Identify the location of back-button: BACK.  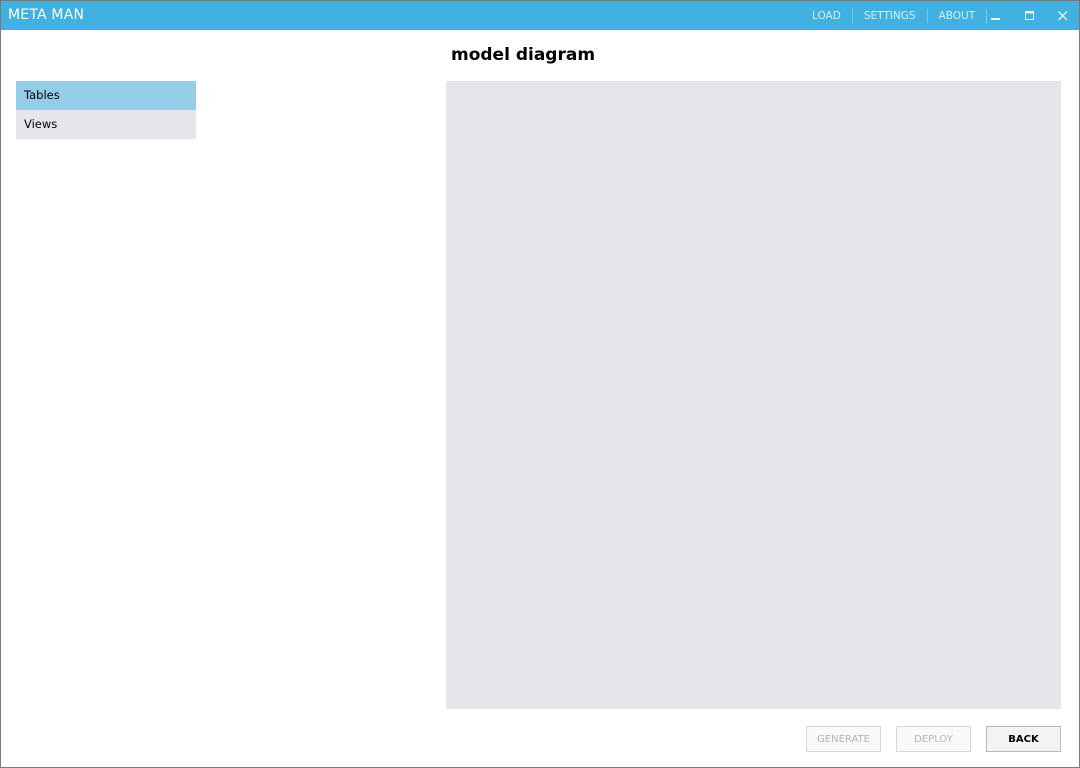
(1023, 739).